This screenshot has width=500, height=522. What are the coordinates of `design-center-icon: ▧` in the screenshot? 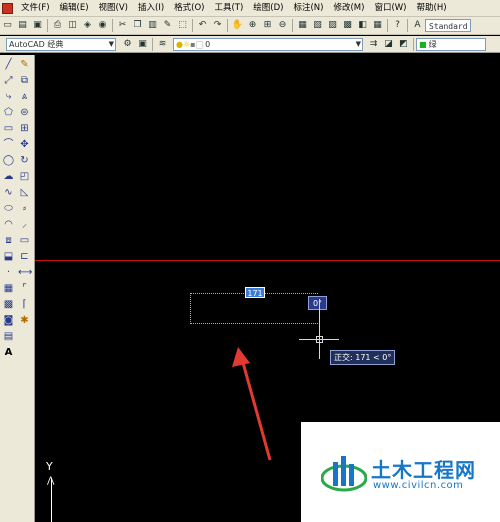 It's located at (317, 25).